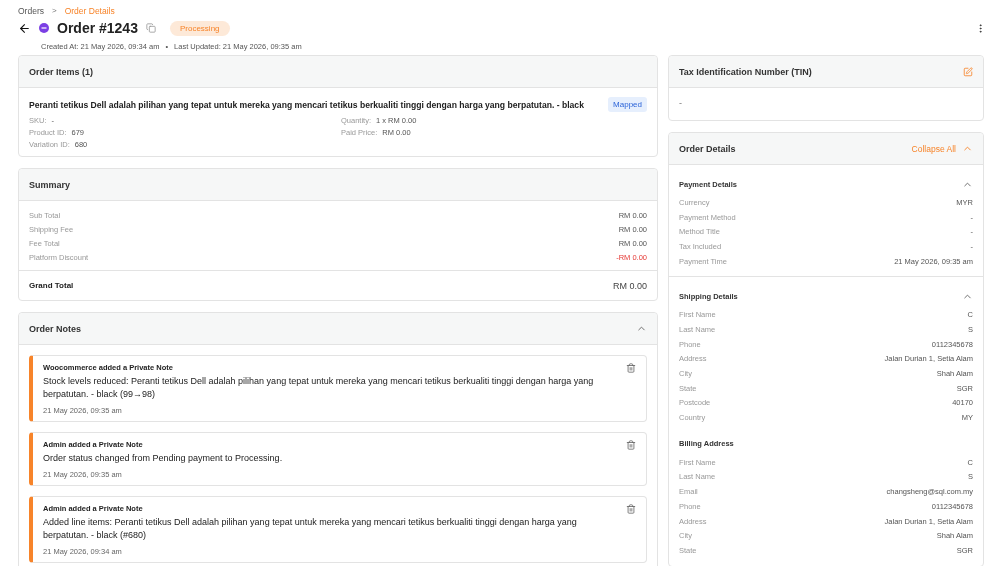 The height and width of the screenshot is (566, 1004). I want to click on status-badge: Processing, so click(199, 28).